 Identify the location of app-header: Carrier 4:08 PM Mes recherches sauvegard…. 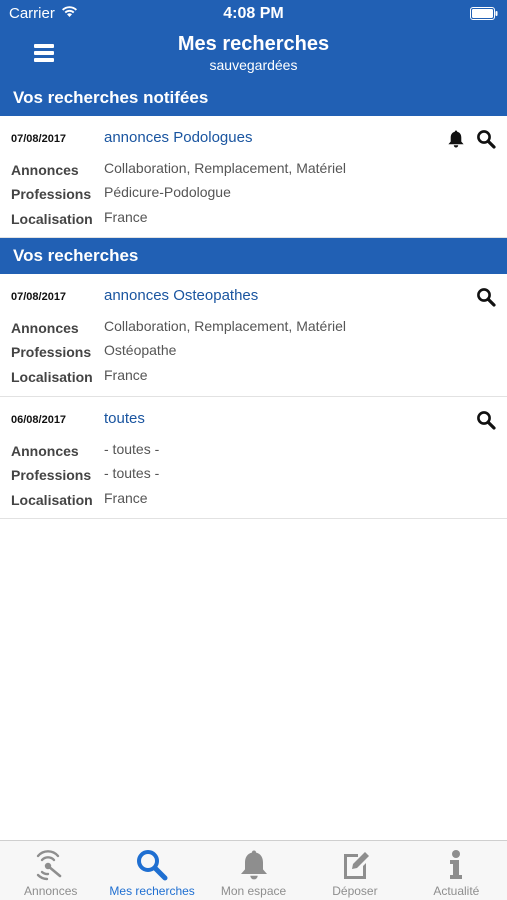
(253, 40).